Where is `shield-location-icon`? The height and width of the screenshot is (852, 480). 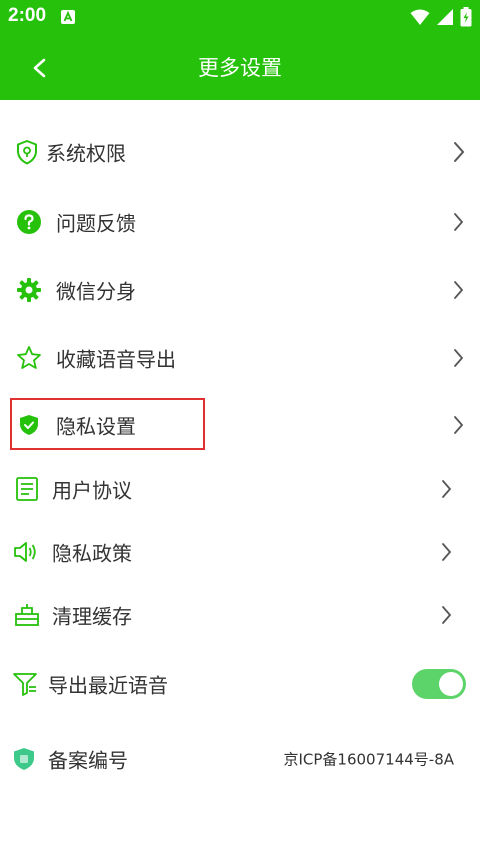
shield-location-icon is located at coordinates (27, 152).